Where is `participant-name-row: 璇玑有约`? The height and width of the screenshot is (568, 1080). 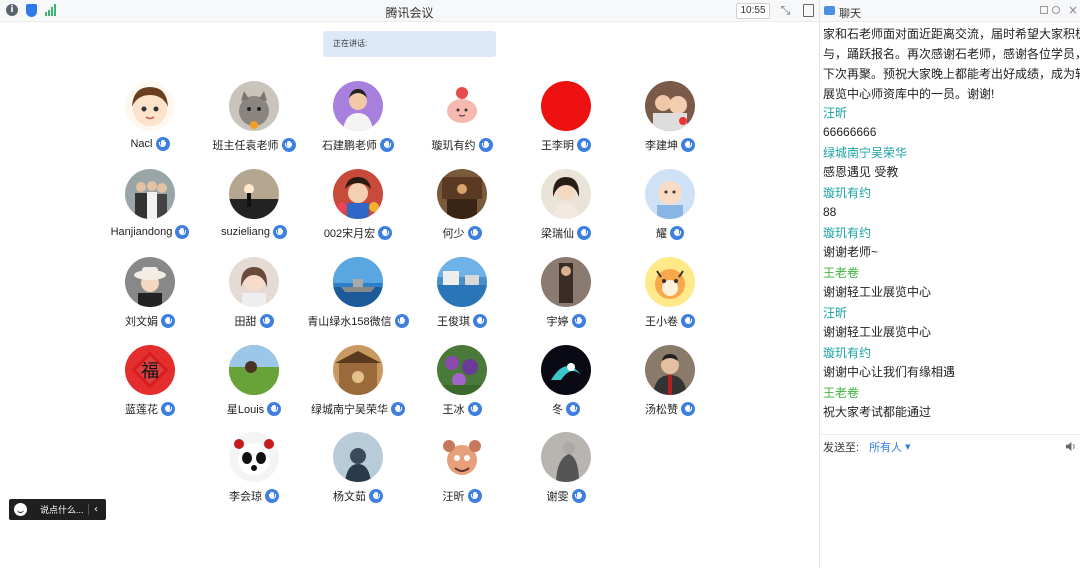 participant-name-row: 璇玑有约 is located at coordinates (462, 145).